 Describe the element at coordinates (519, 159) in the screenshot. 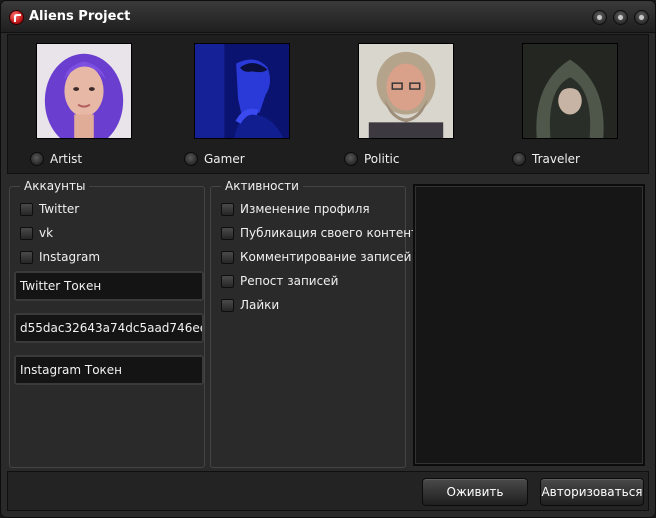

I see `traveler-radio` at that location.